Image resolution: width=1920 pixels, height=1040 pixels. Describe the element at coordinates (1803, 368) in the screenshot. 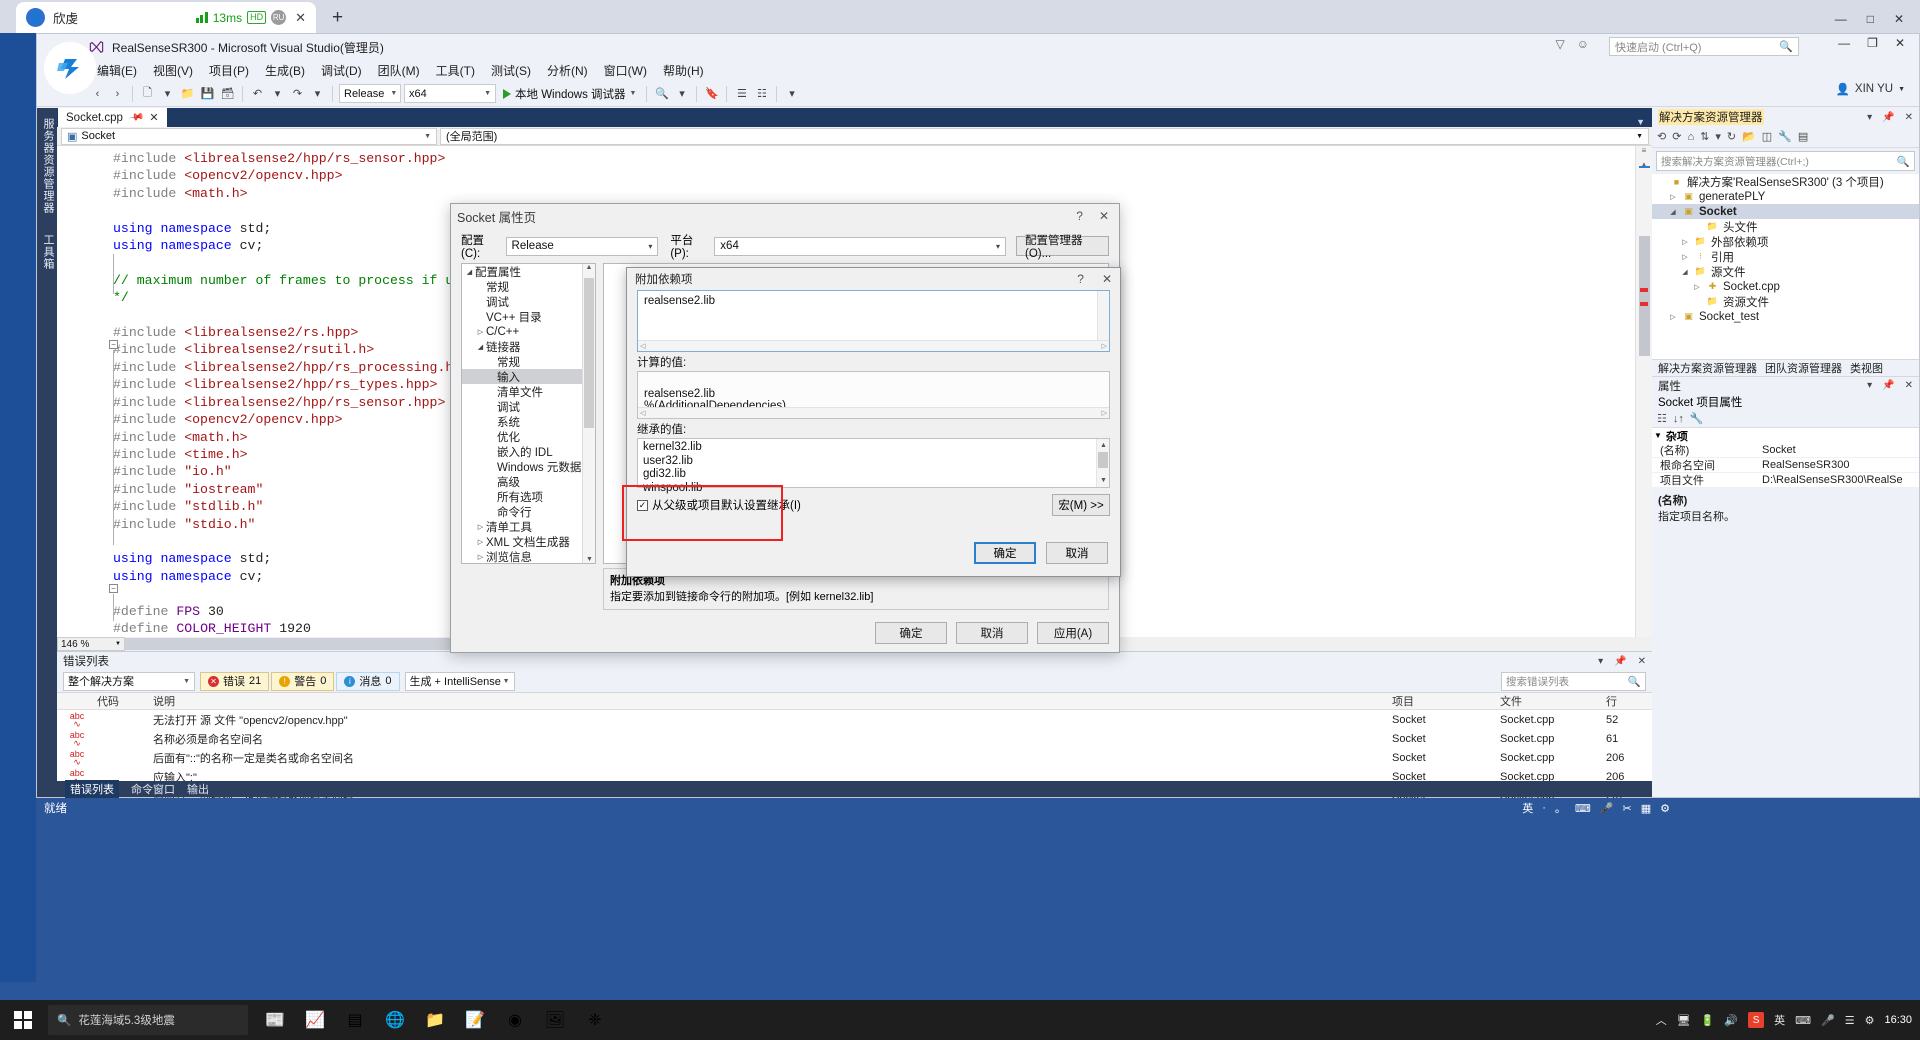

I see `solution-bottom-tab: 团队资源管理器` at that location.